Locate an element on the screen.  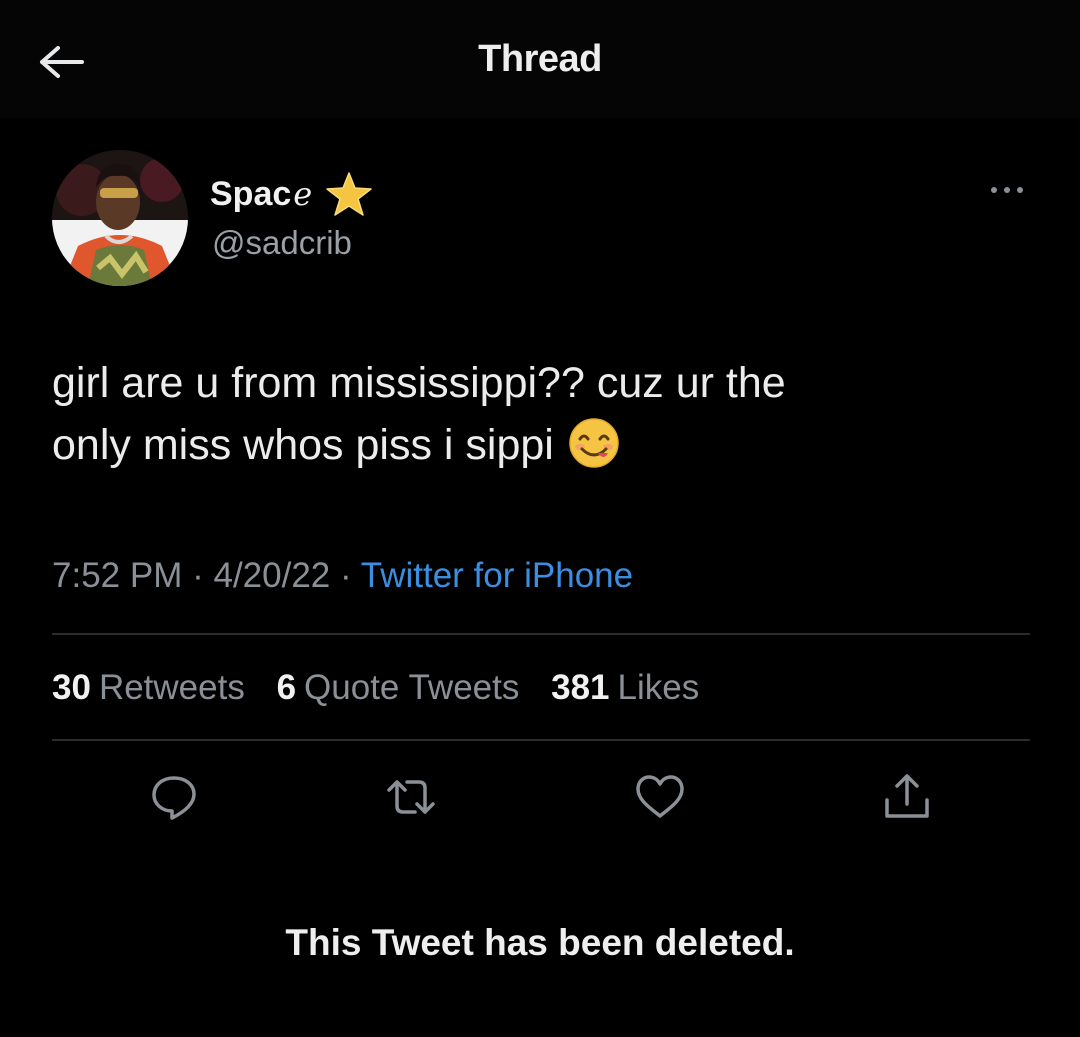
tweet-source-link: Twitter for iPhone is located at coordinates (497, 575).